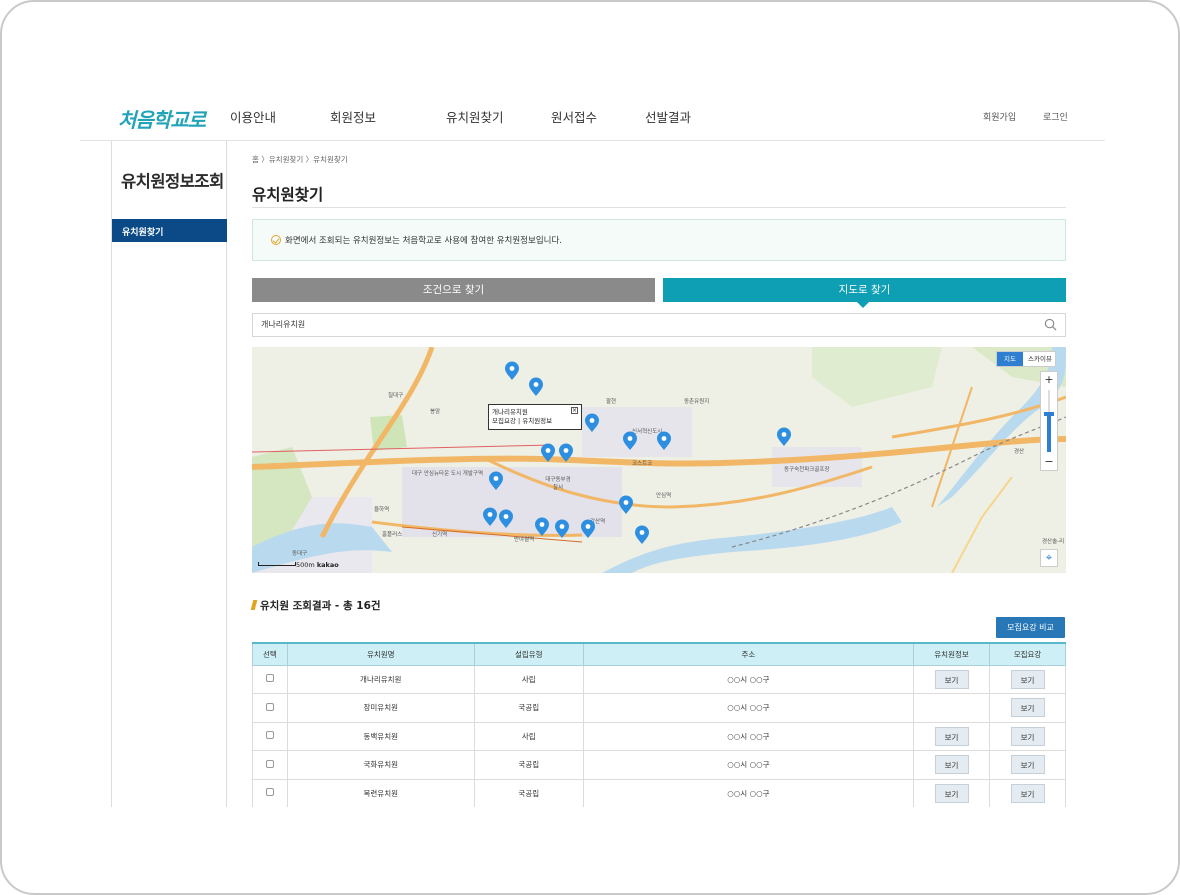  I want to click on nav-usage-guide: 이용안내, so click(253, 116).